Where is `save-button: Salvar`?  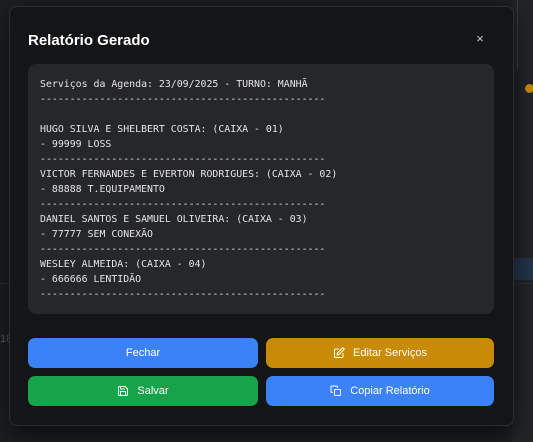 save-button: Salvar is located at coordinates (143, 391).